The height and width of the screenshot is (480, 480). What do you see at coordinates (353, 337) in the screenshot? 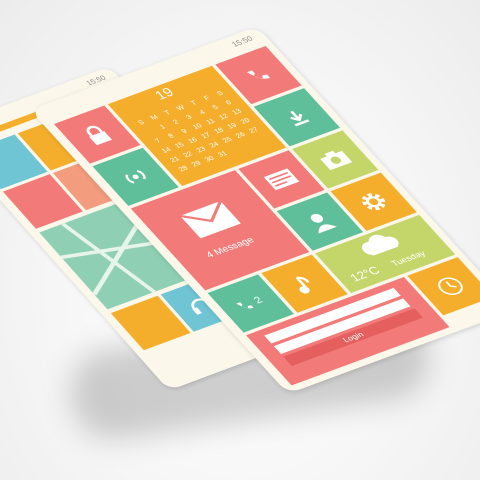
I see `login-button-label: Login` at bounding box center [353, 337].